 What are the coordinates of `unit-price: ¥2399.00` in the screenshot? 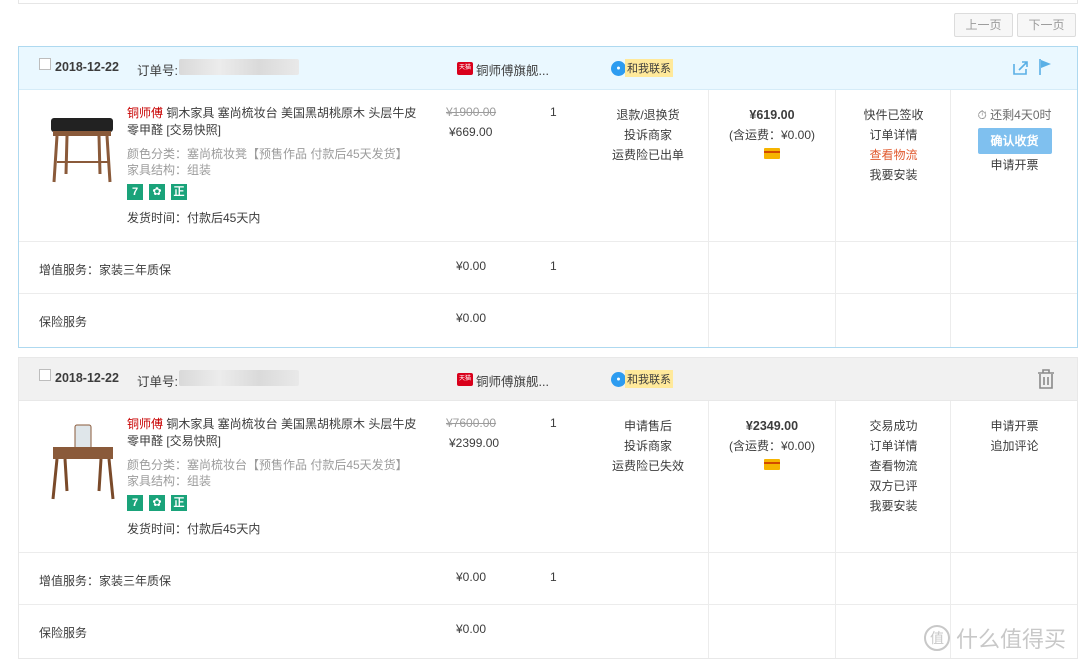 It's located at (474, 443).